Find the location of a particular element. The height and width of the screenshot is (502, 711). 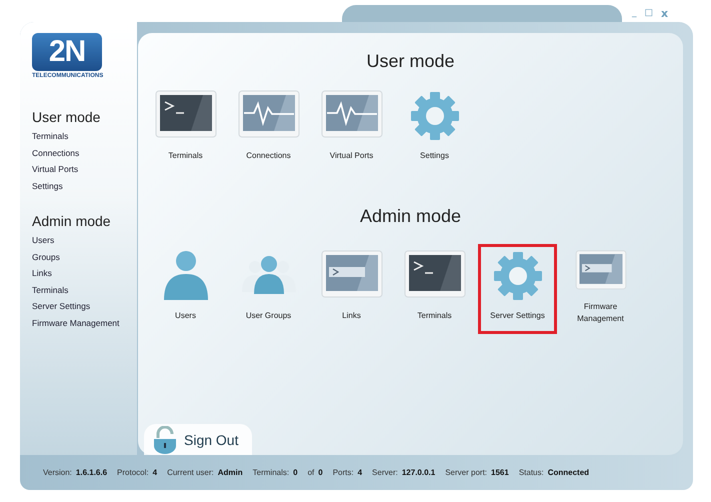

tile: Server Settings is located at coordinates (517, 289).